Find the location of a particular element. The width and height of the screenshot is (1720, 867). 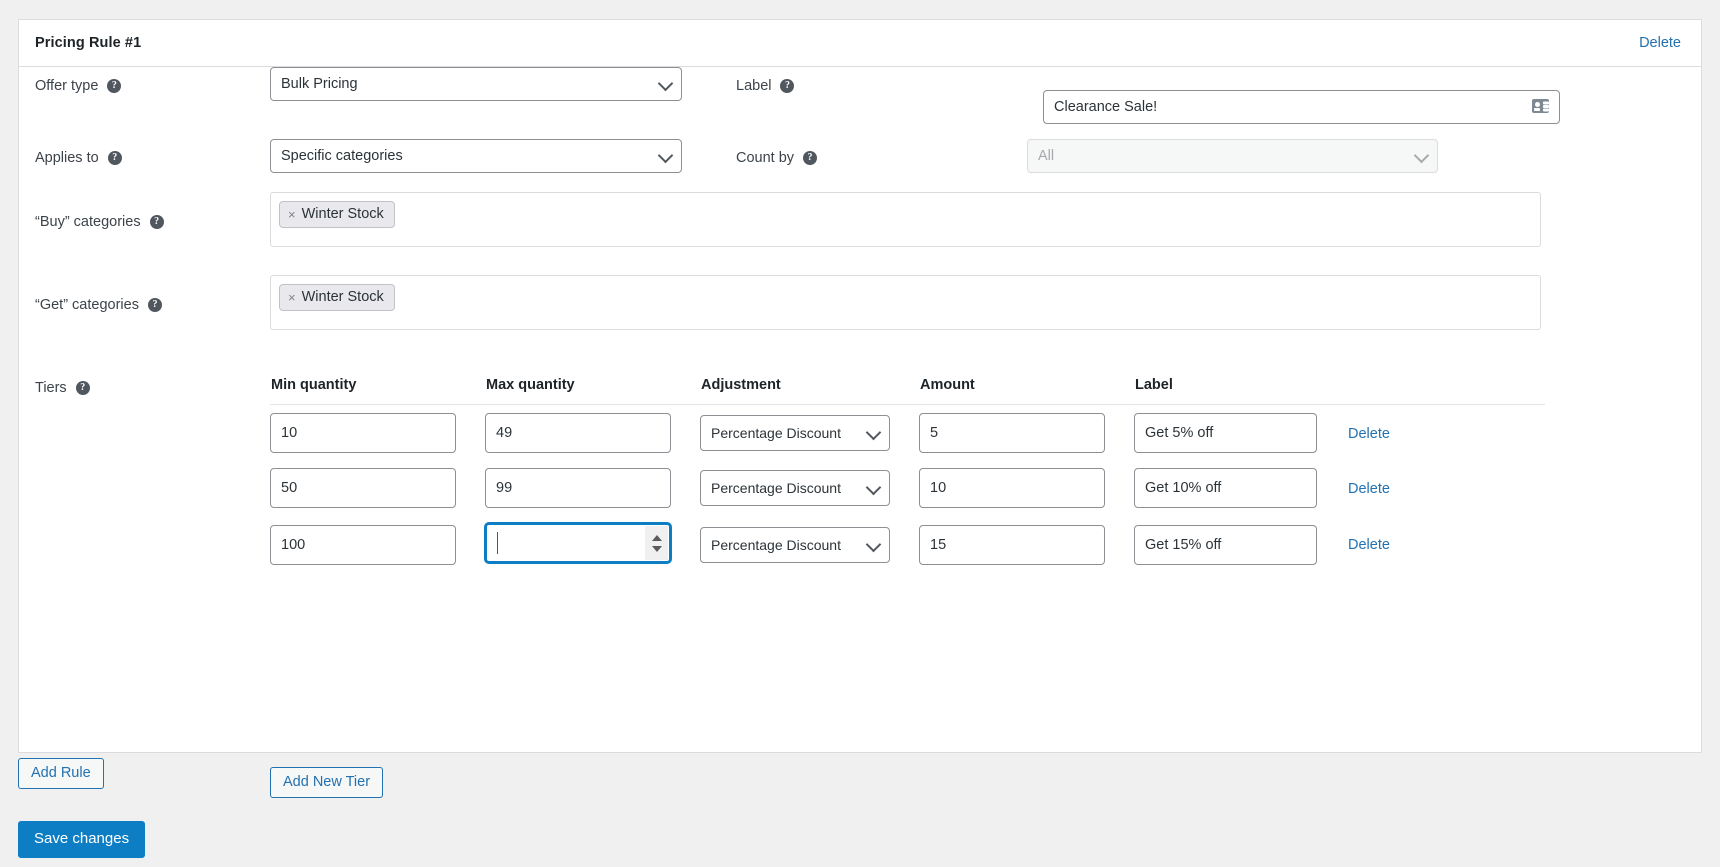

max-quantity-input is located at coordinates (578, 543).